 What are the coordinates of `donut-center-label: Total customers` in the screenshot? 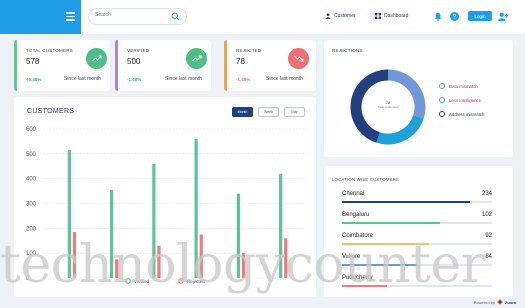 It's located at (388, 107).